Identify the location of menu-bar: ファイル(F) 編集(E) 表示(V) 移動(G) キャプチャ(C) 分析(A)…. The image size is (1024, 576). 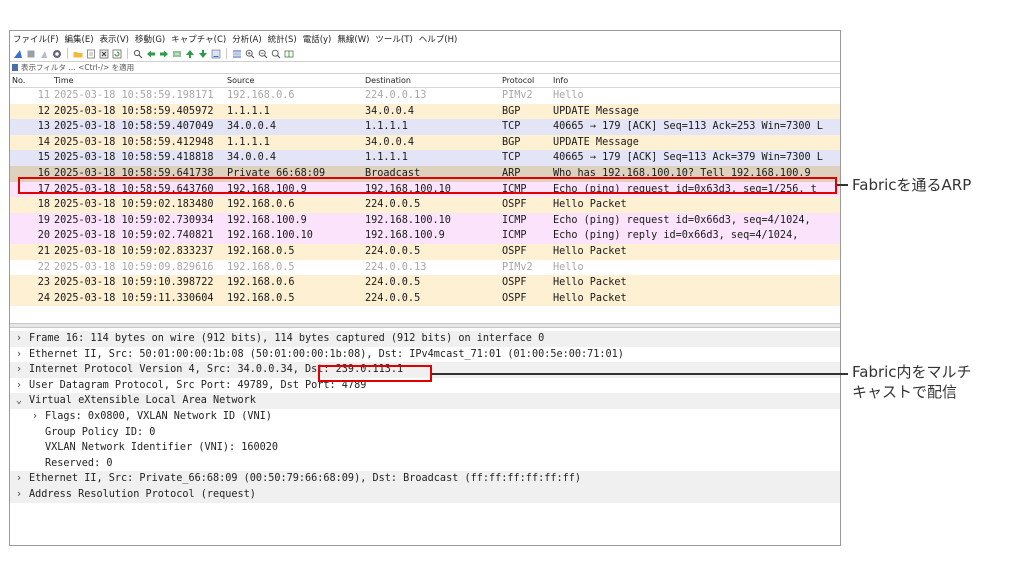
(425, 38).